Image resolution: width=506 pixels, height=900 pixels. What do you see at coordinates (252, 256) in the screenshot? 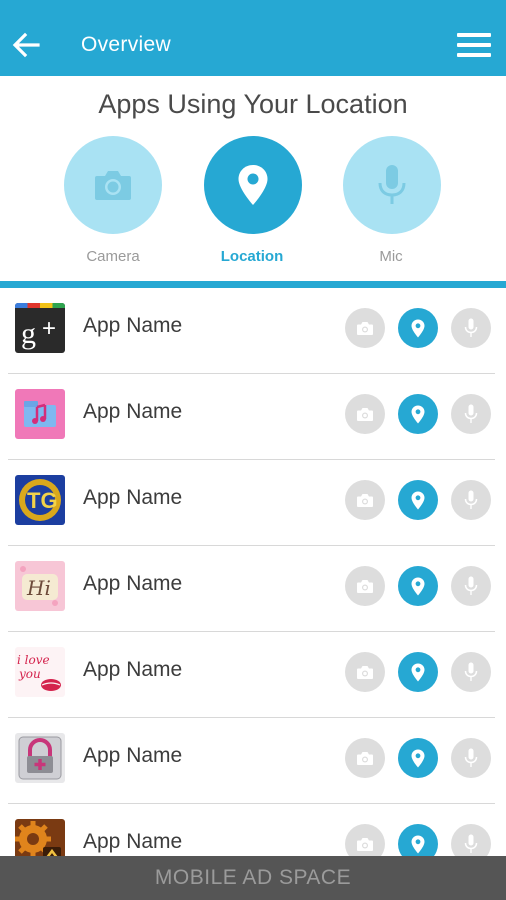
I see `location-label: Location` at bounding box center [252, 256].